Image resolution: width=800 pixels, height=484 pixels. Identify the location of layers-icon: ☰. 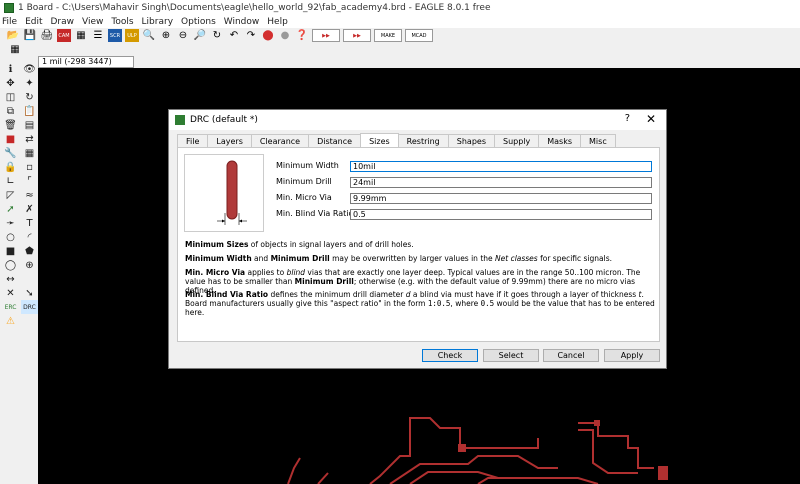
(98, 35).